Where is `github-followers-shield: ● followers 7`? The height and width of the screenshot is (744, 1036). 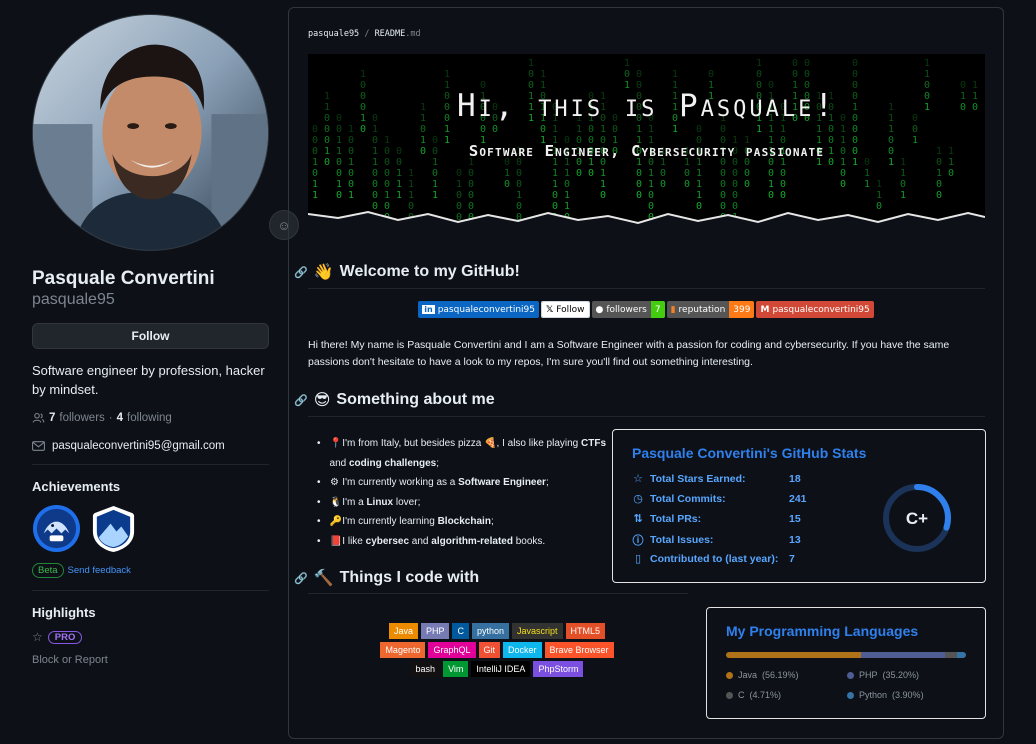 github-followers-shield: ● followers 7 is located at coordinates (628, 309).